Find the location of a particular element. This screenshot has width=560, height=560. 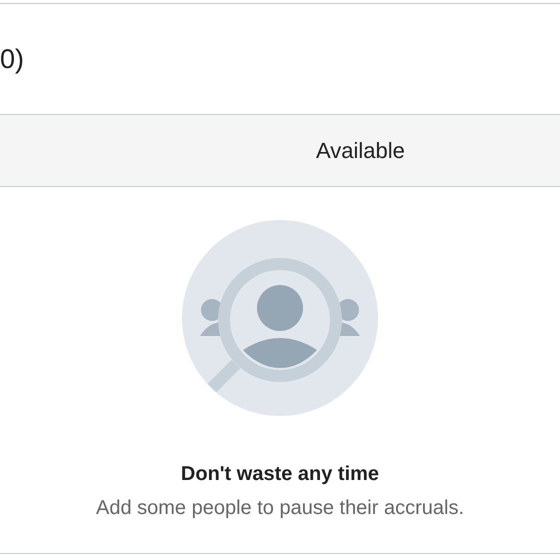

page-heading: 0) is located at coordinates (12, 59).